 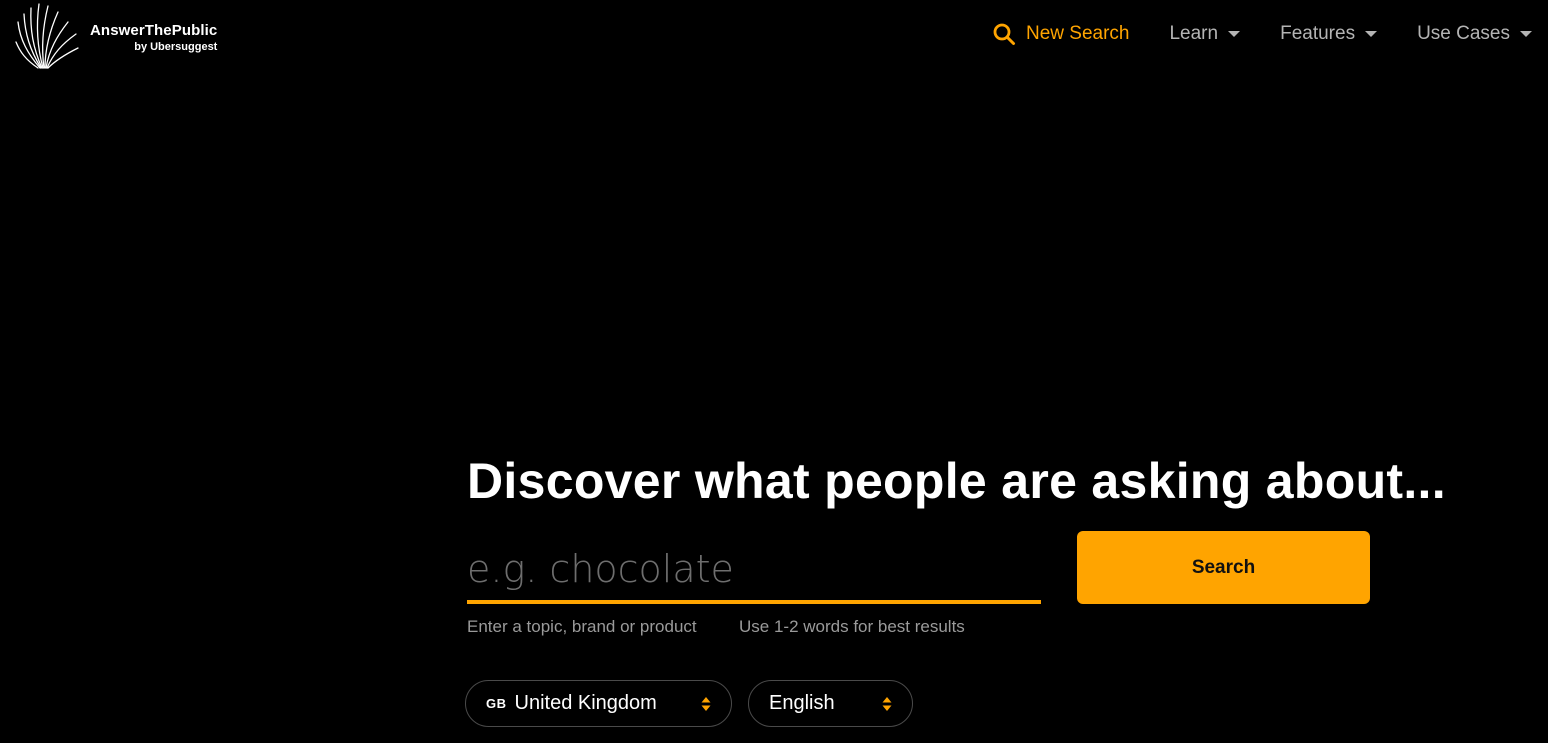 I want to click on nav-features: Features, so click(x=1329, y=34).